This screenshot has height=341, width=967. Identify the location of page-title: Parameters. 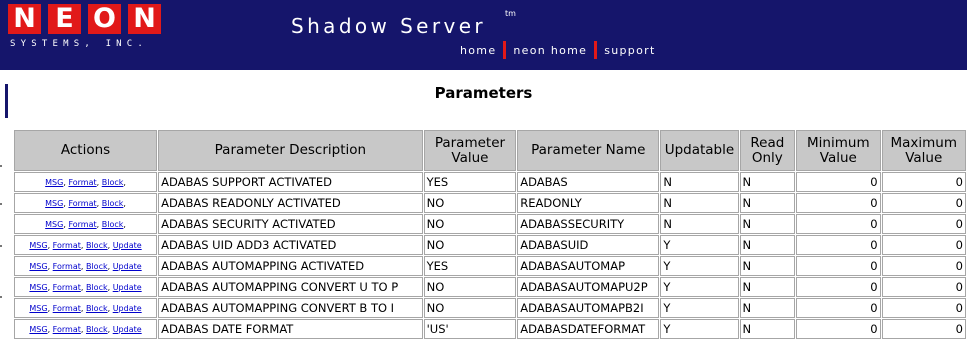
(483, 93).